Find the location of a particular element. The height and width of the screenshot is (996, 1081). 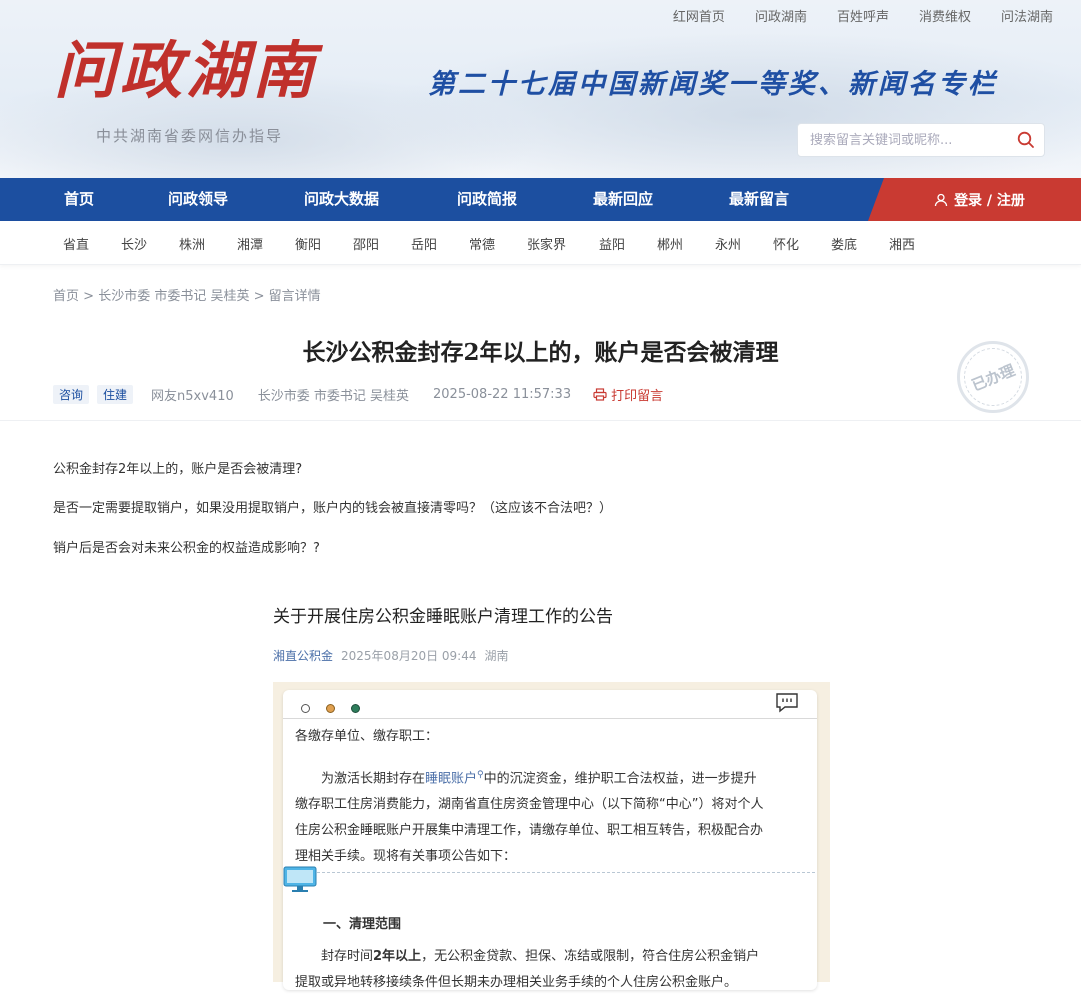

city-yiyang: 益阳 is located at coordinates (612, 243).